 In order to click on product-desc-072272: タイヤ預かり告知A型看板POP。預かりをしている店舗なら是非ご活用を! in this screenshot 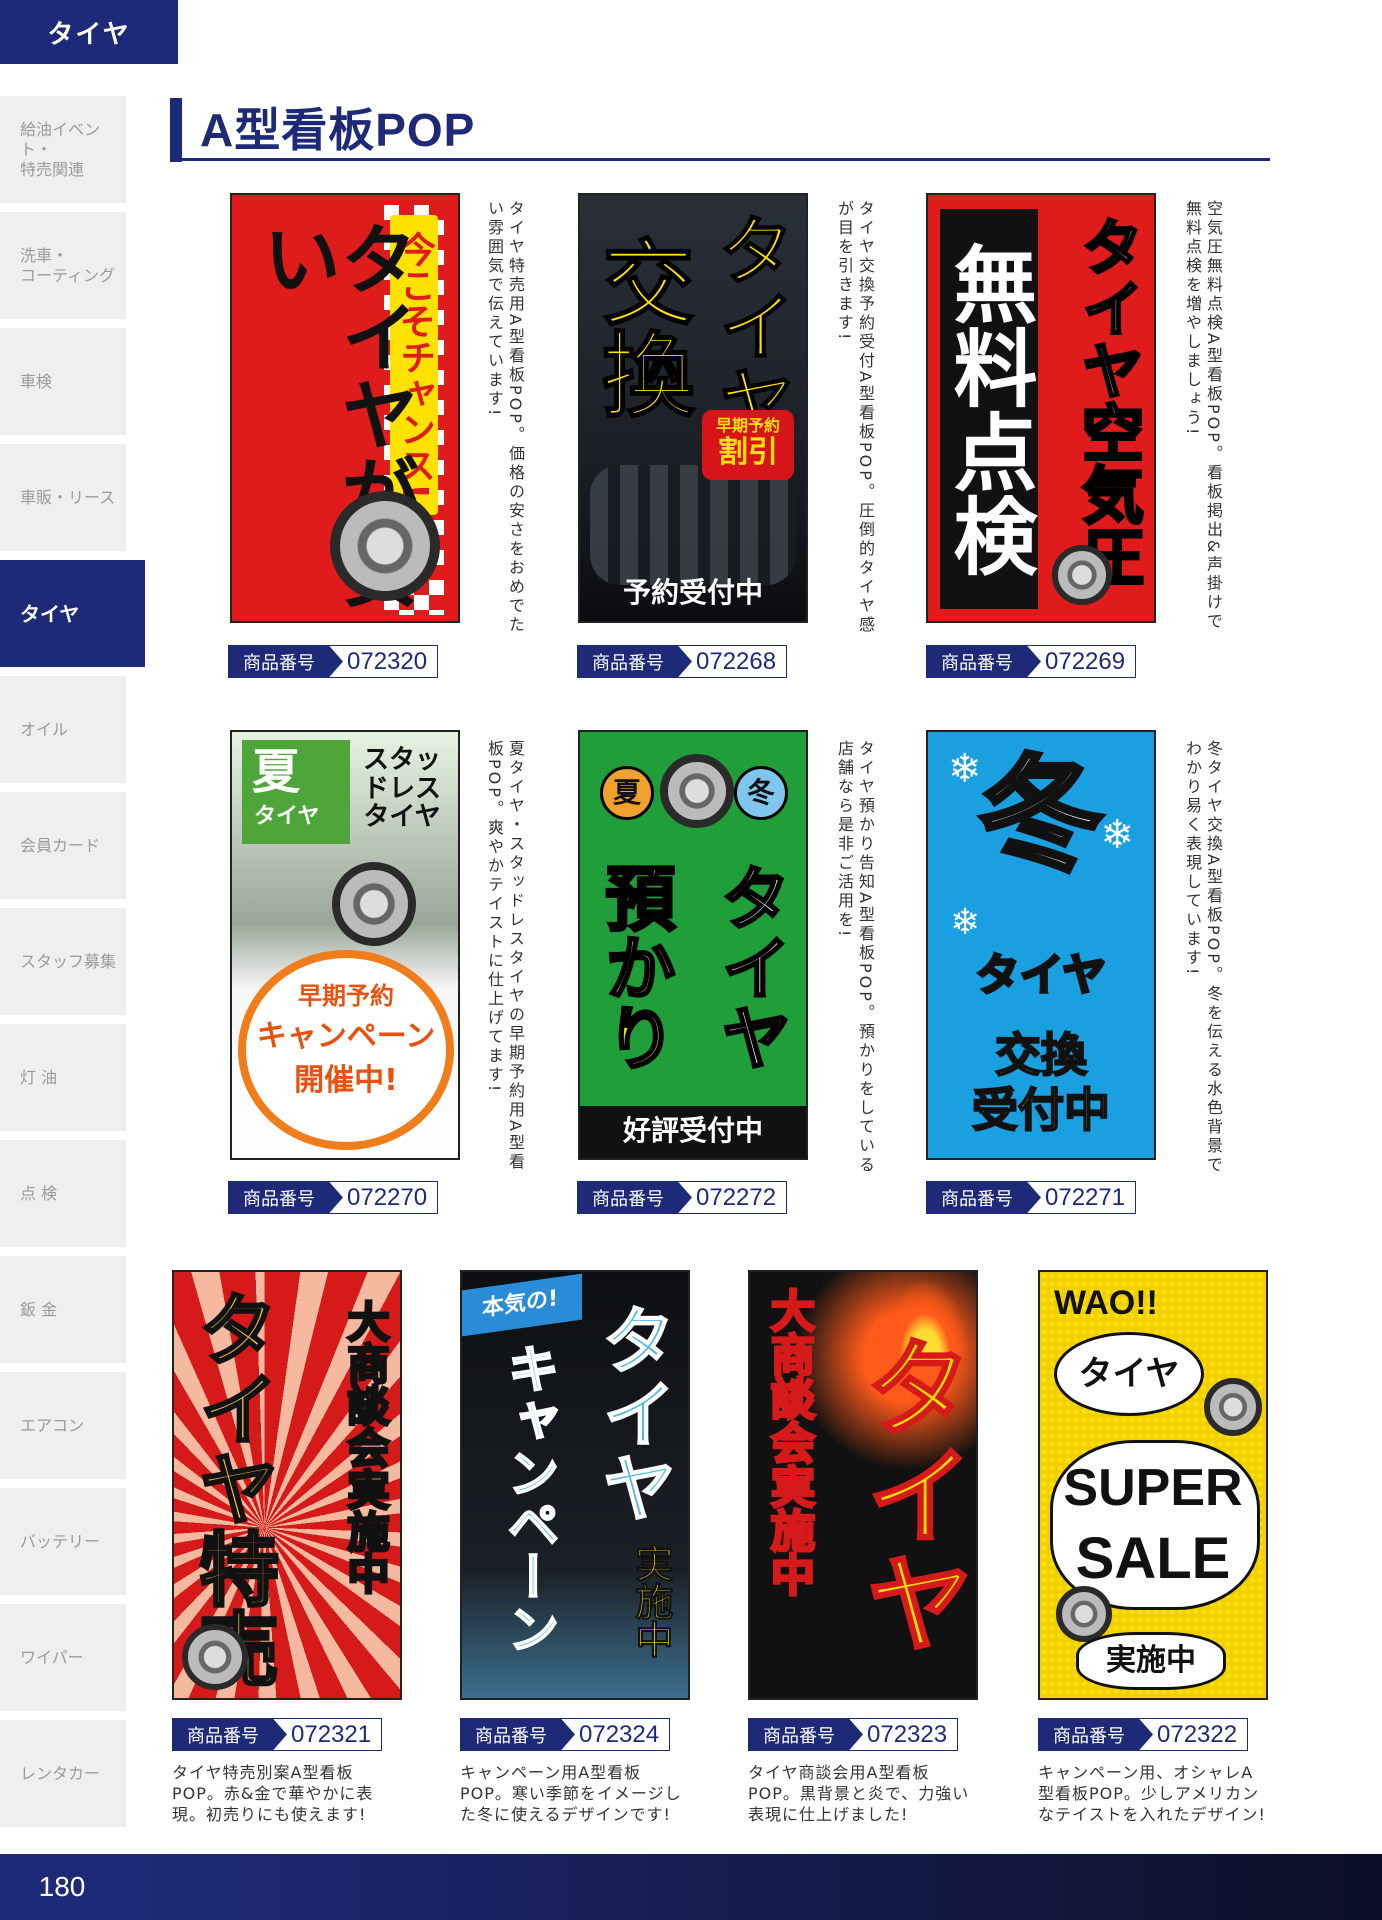, I will do `click(855, 957)`.